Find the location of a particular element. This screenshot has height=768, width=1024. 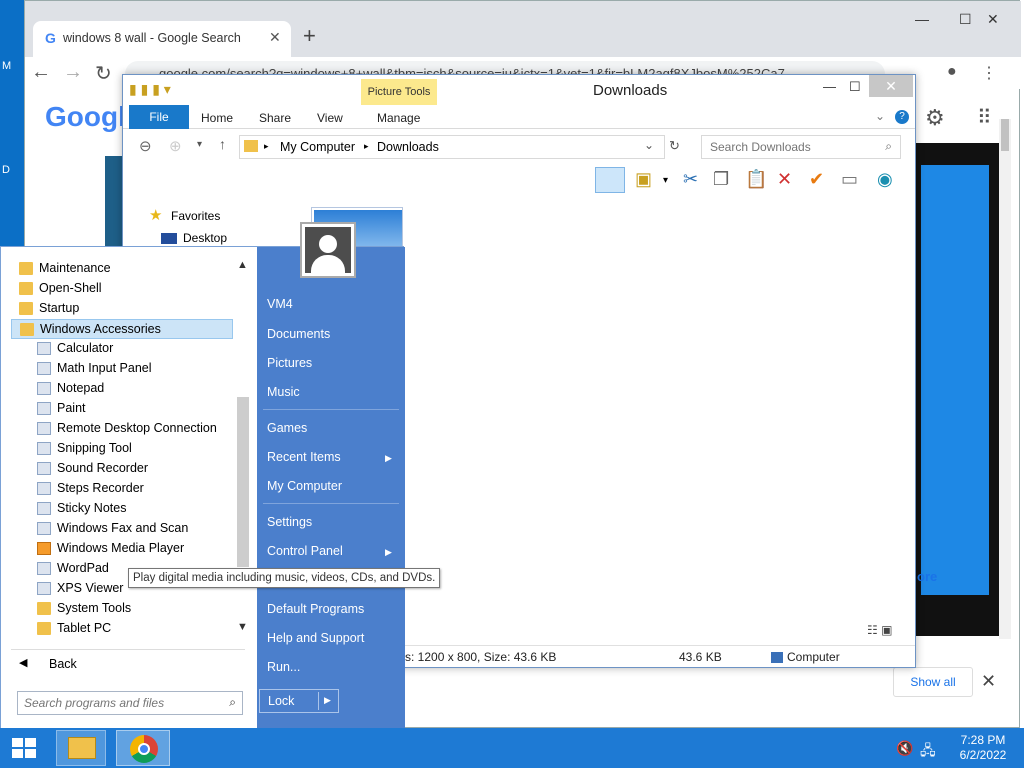

back-icon: ⊖ is located at coordinates (145, 146).